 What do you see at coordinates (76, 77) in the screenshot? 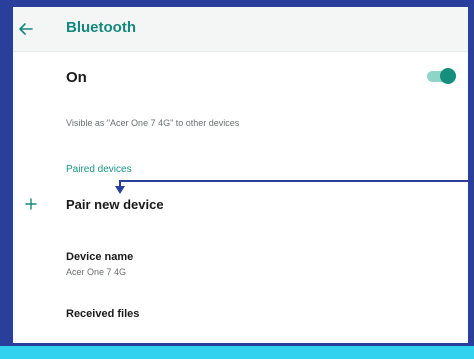
I see `bluetooth-state-label: On` at bounding box center [76, 77].